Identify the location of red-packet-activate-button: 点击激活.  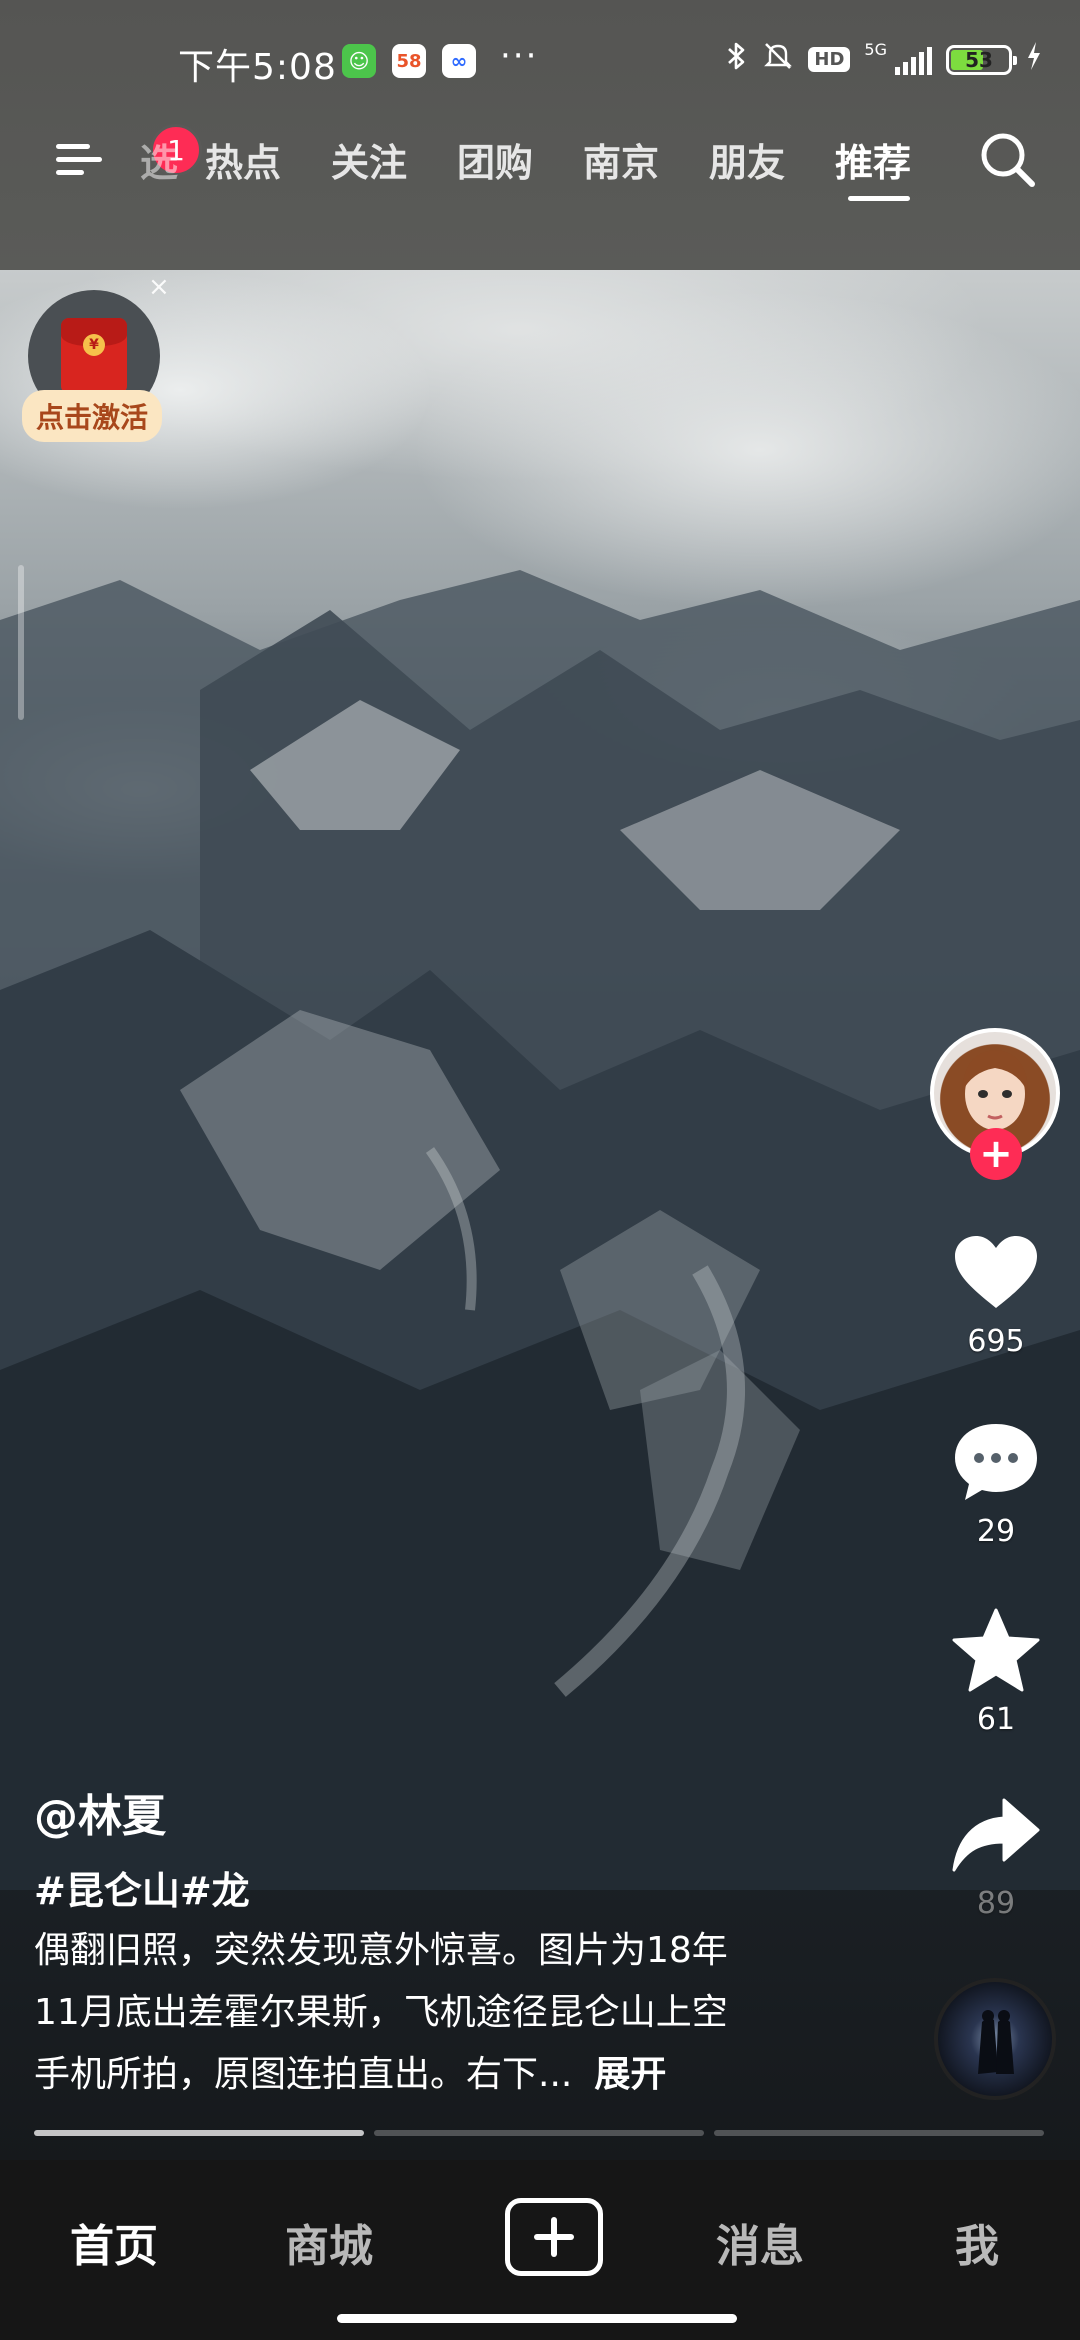
(92, 416).